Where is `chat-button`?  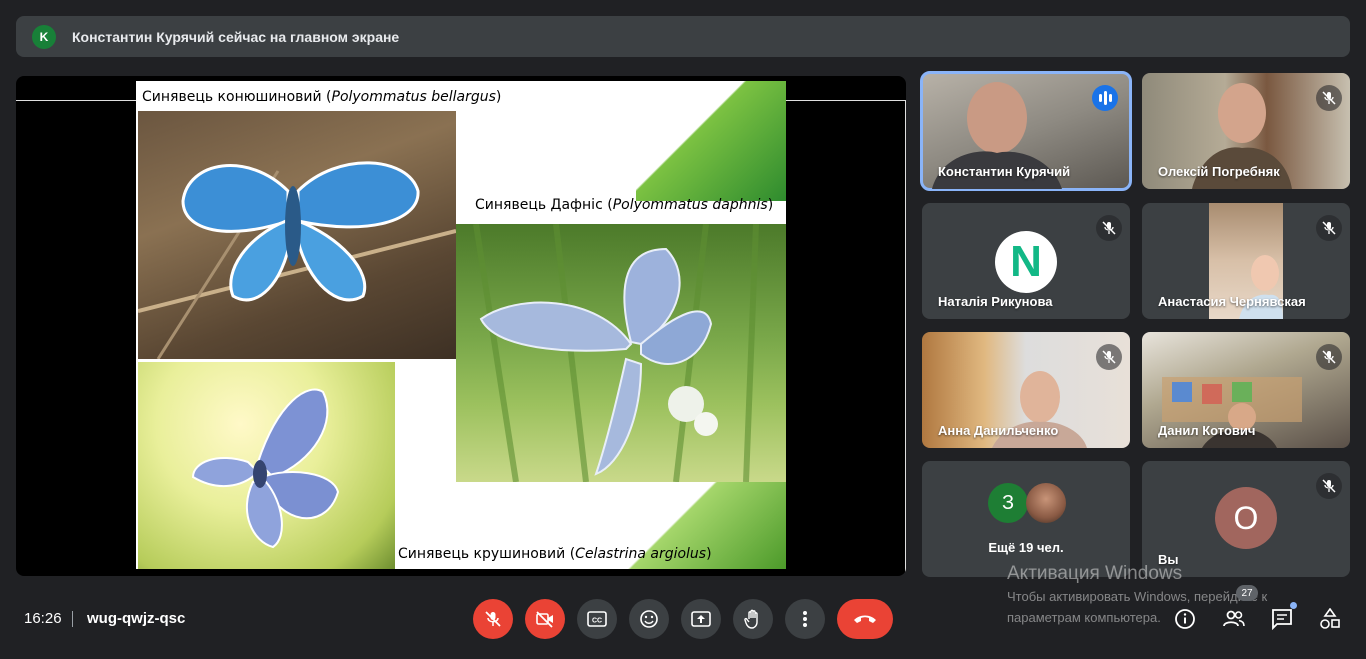
chat-button is located at coordinates (1282, 618).